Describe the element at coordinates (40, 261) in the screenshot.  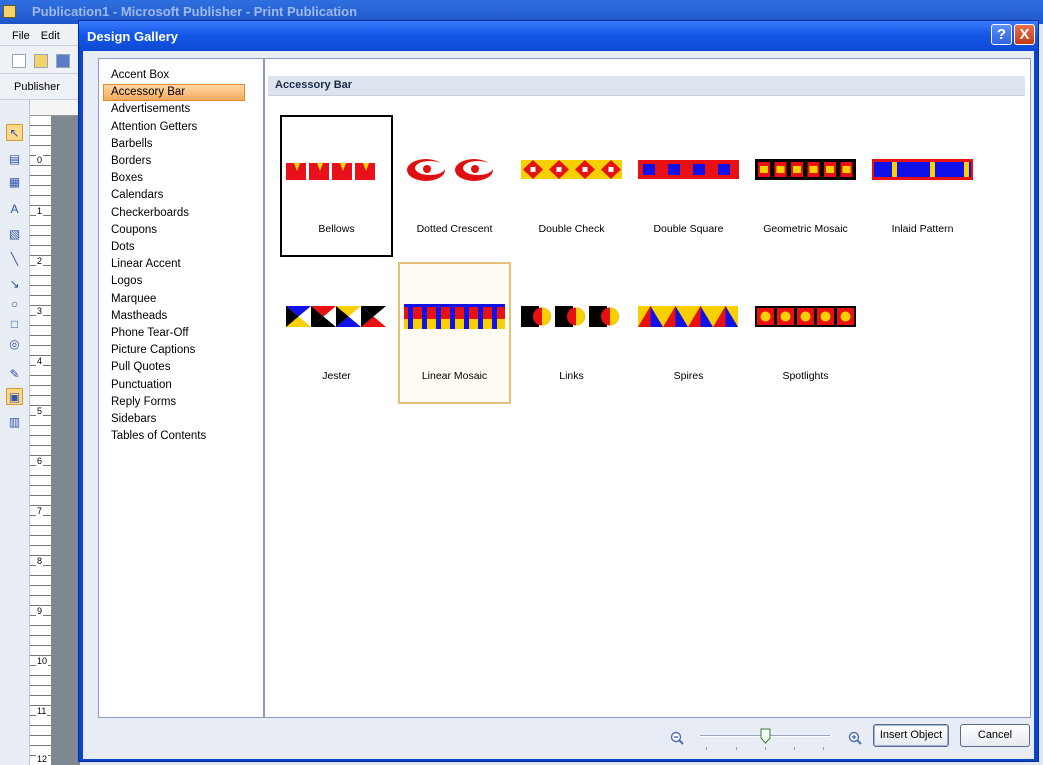
I see `ruler-number: 2` at that location.